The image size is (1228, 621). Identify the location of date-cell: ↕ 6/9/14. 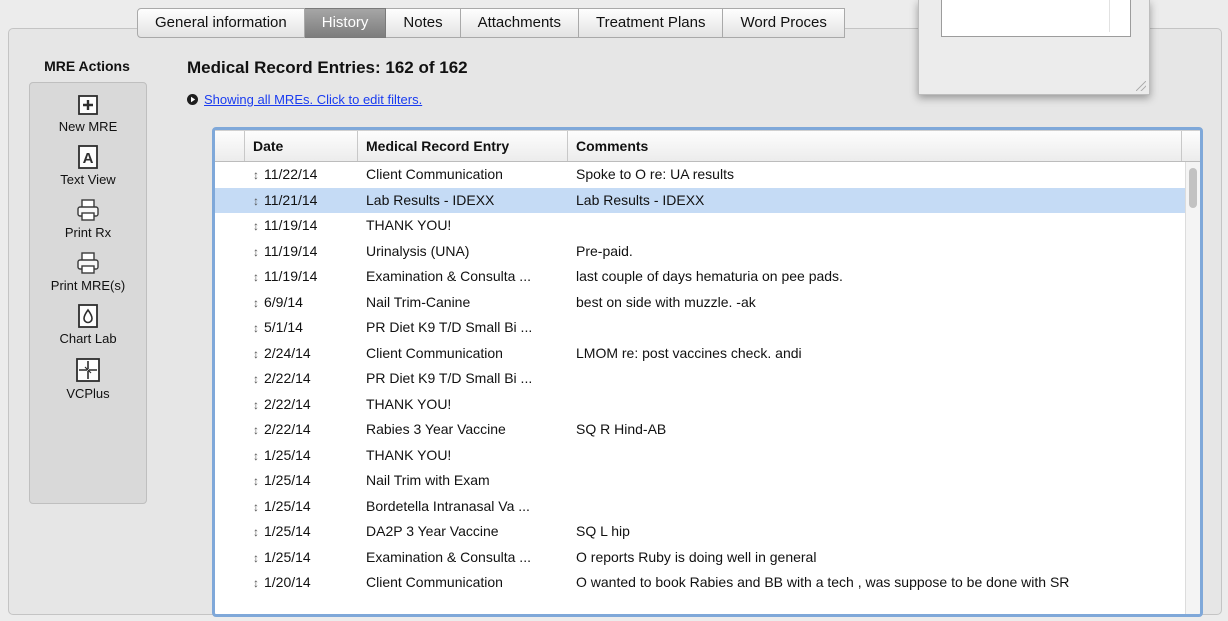
(301, 303).